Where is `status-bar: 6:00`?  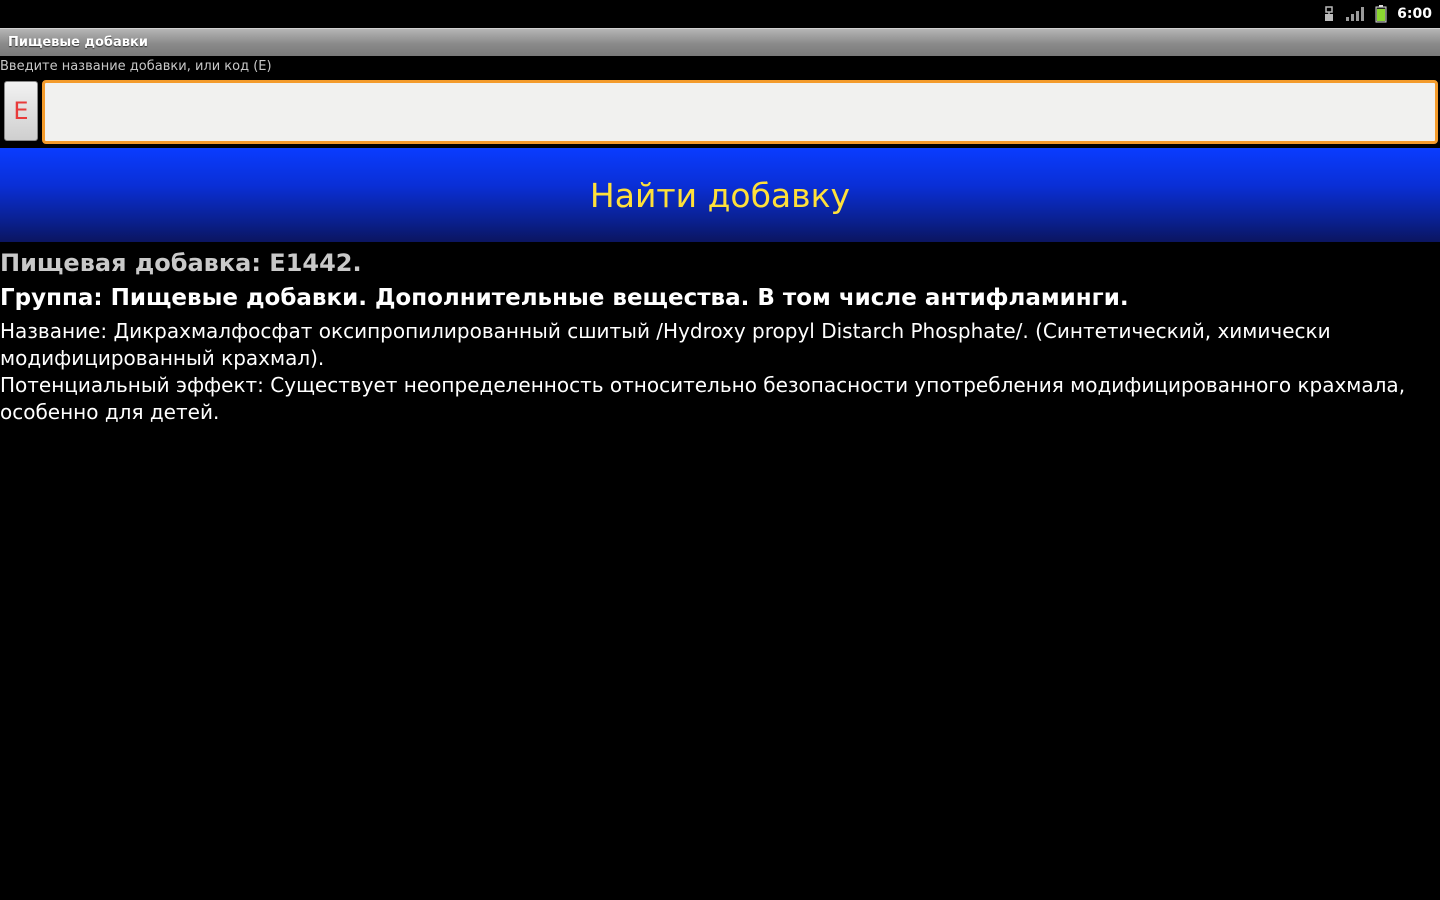
status-bar: 6:00 is located at coordinates (720, 14).